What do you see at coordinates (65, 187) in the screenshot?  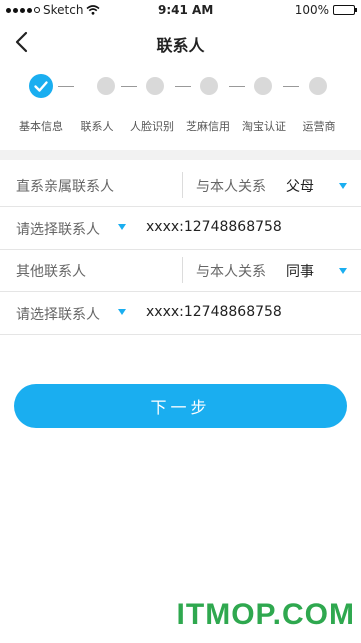 I see `contact-type-label: 直系亲属联系人` at bounding box center [65, 187].